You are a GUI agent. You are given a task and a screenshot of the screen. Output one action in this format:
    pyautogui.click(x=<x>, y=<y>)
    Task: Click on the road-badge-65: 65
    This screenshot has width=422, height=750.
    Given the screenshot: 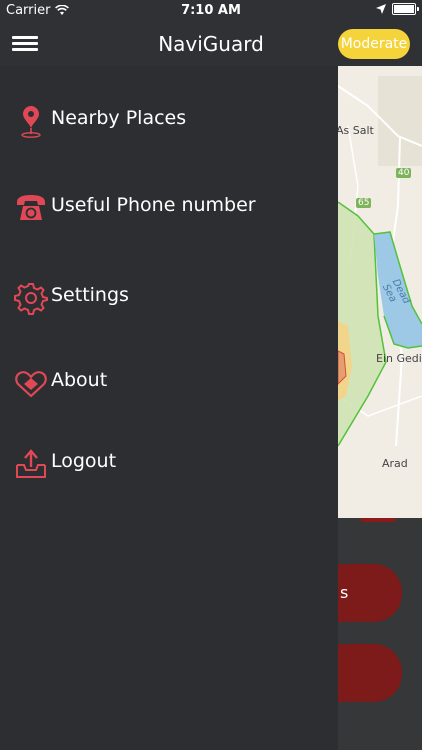 What is the action you would take?
    pyautogui.click(x=364, y=203)
    